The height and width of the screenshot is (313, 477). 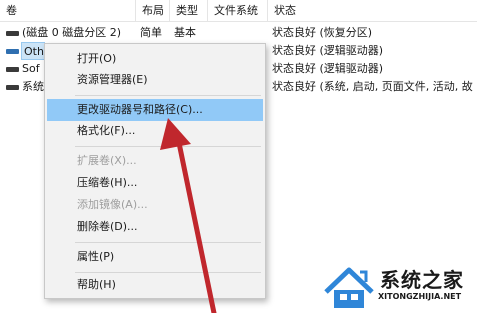 What do you see at coordinates (196, 224) in the screenshot?
I see `arrow-shaft` at bounding box center [196, 224].